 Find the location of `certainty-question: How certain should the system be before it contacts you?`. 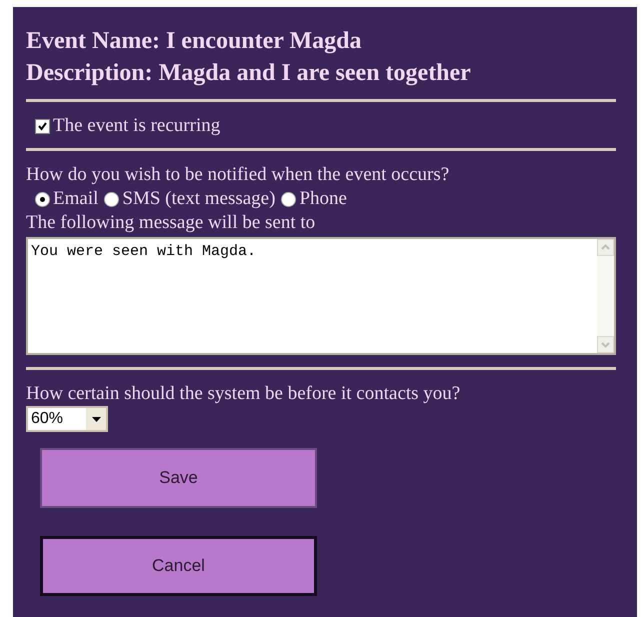

certainty-question: How certain should the system be before it contacts you? is located at coordinates (243, 394).